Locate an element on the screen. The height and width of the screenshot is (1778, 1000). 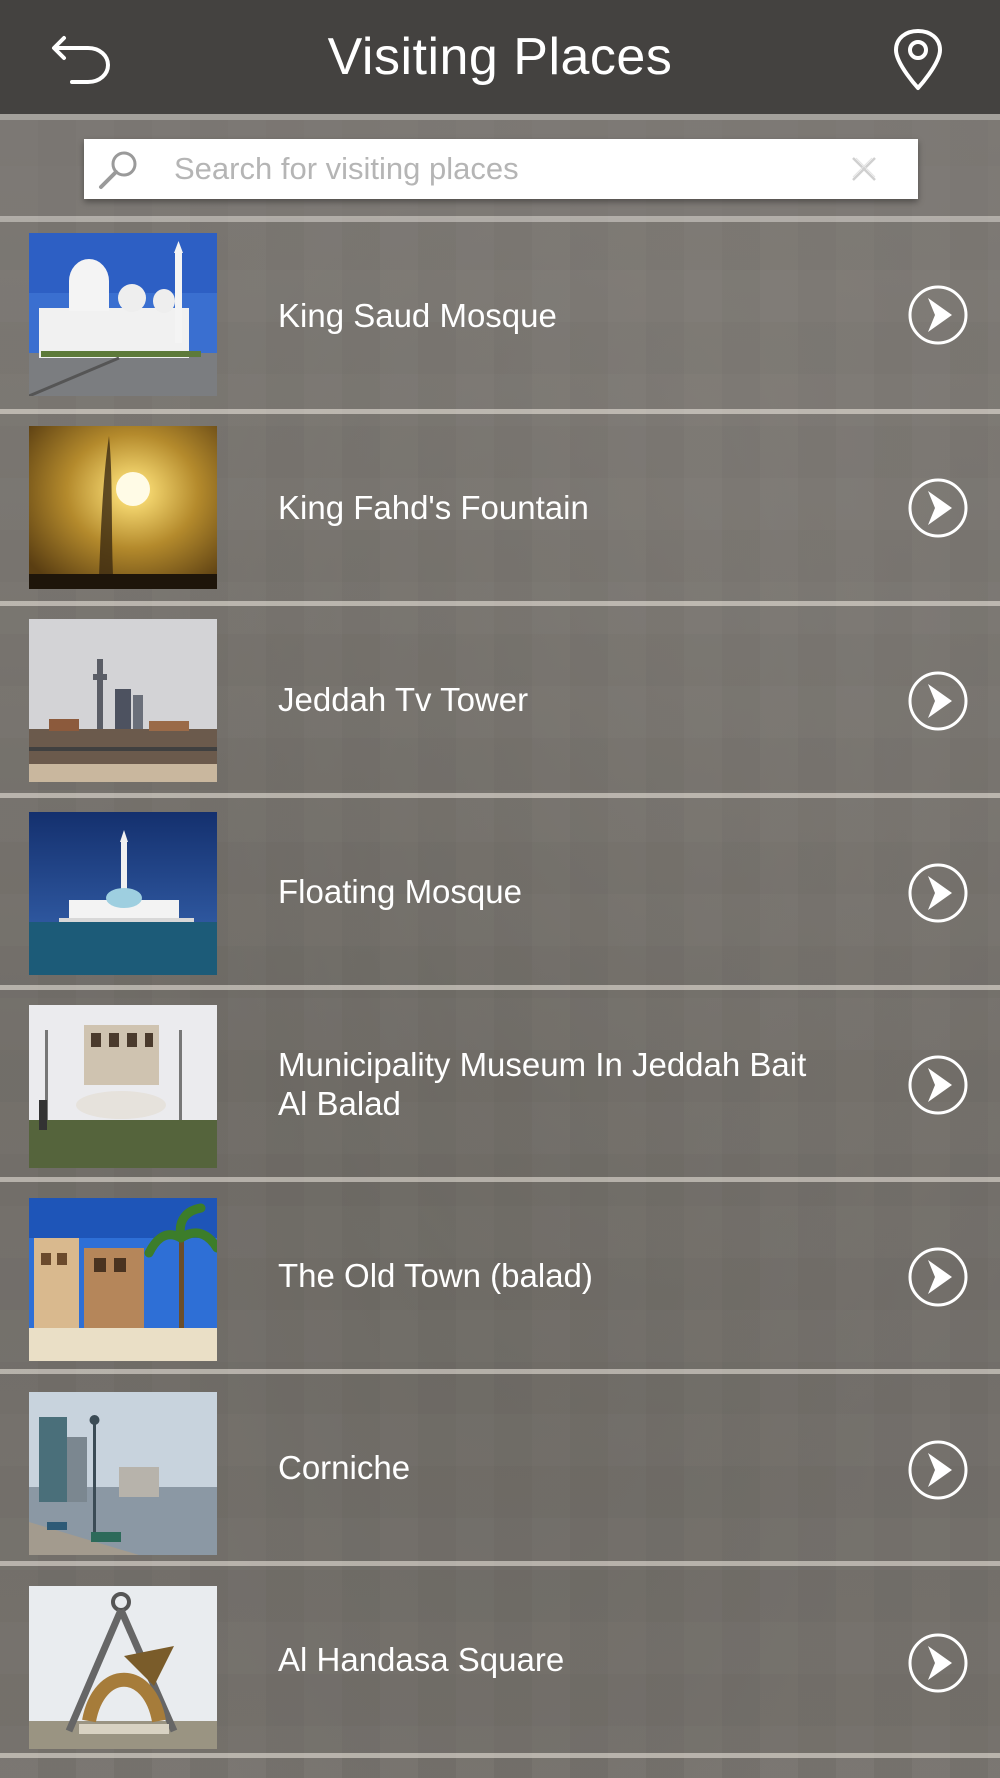
row-divider is located at coordinates (500, 1755).